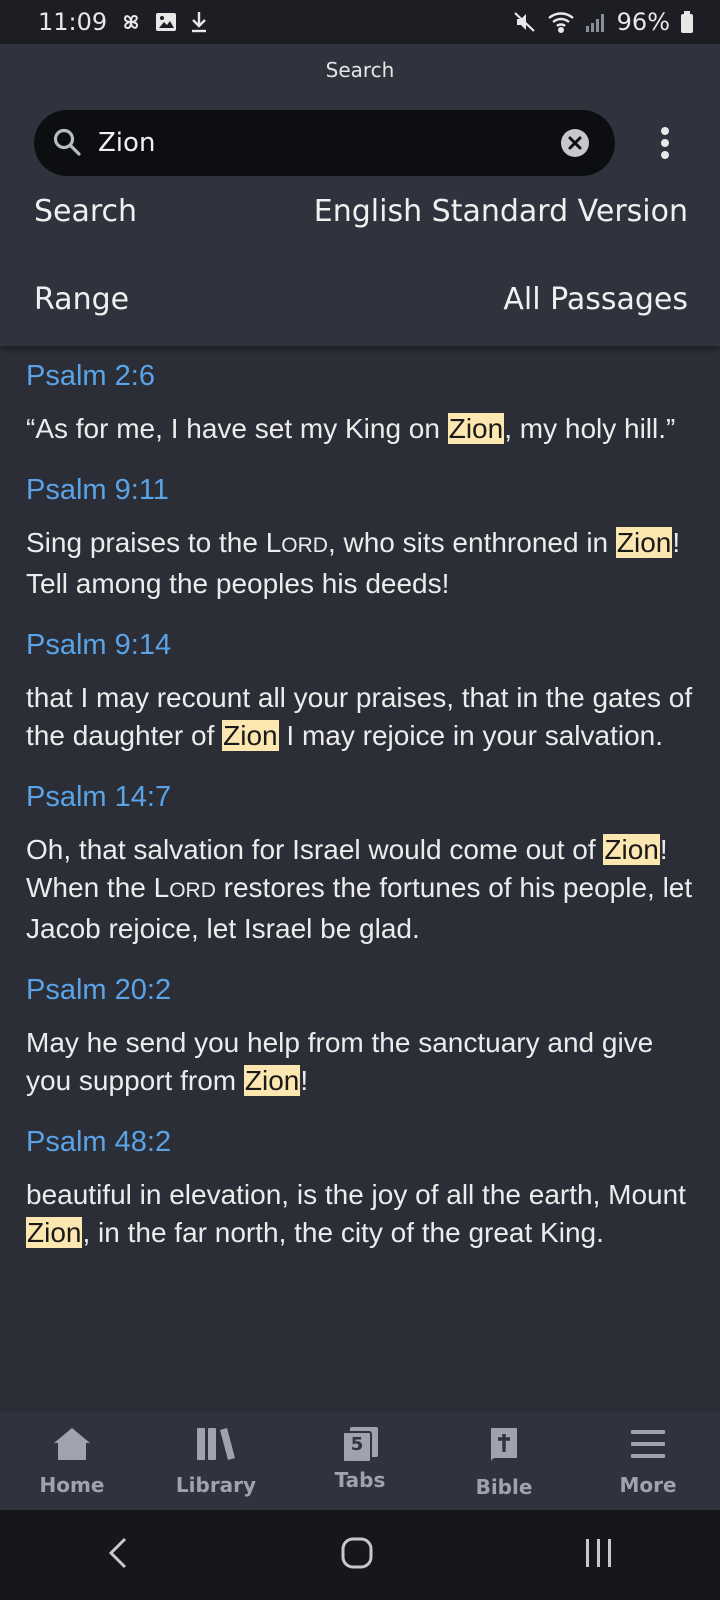 The image size is (720, 1600). Describe the element at coordinates (72, 1446) in the screenshot. I see `home-icon` at that location.